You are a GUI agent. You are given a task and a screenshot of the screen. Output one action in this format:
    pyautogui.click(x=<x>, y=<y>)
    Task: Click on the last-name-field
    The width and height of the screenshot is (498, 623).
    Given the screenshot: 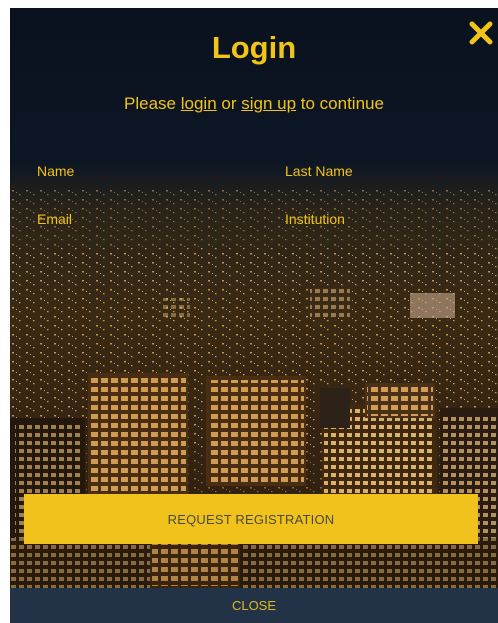 What is the action you would take?
    pyautogui.click(x=385, y=171)
    